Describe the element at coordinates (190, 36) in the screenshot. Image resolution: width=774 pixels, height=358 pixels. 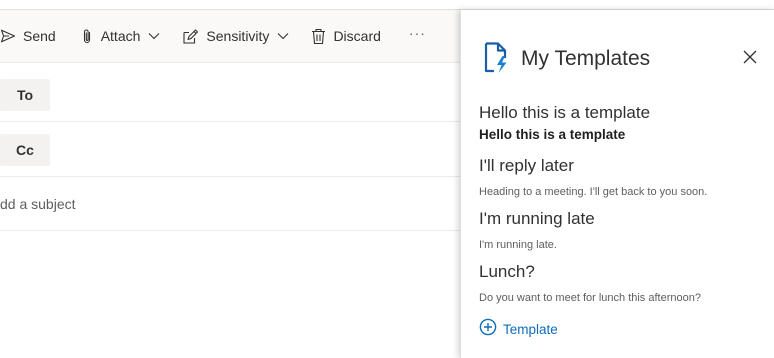
I see `sensitivity-icon` at that location.